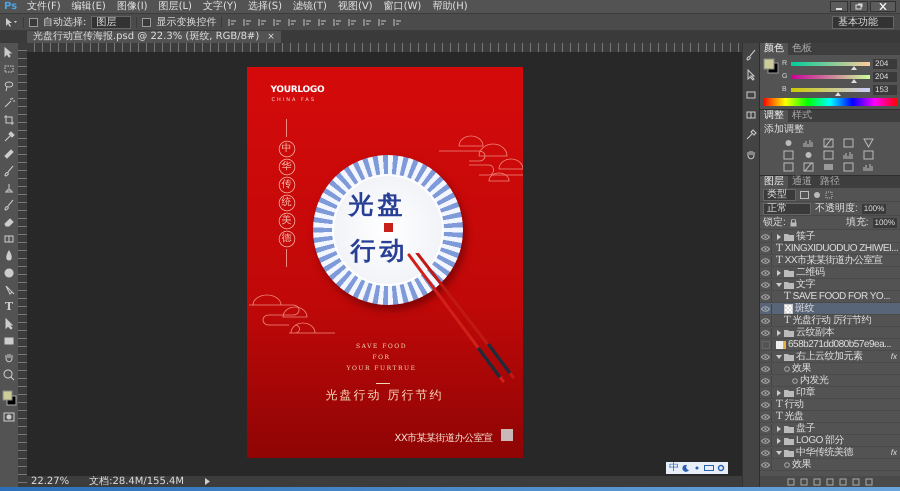 The image size is (900, 491). What do you see at coordinates (830, 261) in the screenshot?
I see `layer-row: T XX市某某街道办公室宣` at bounding box center [830, 261].